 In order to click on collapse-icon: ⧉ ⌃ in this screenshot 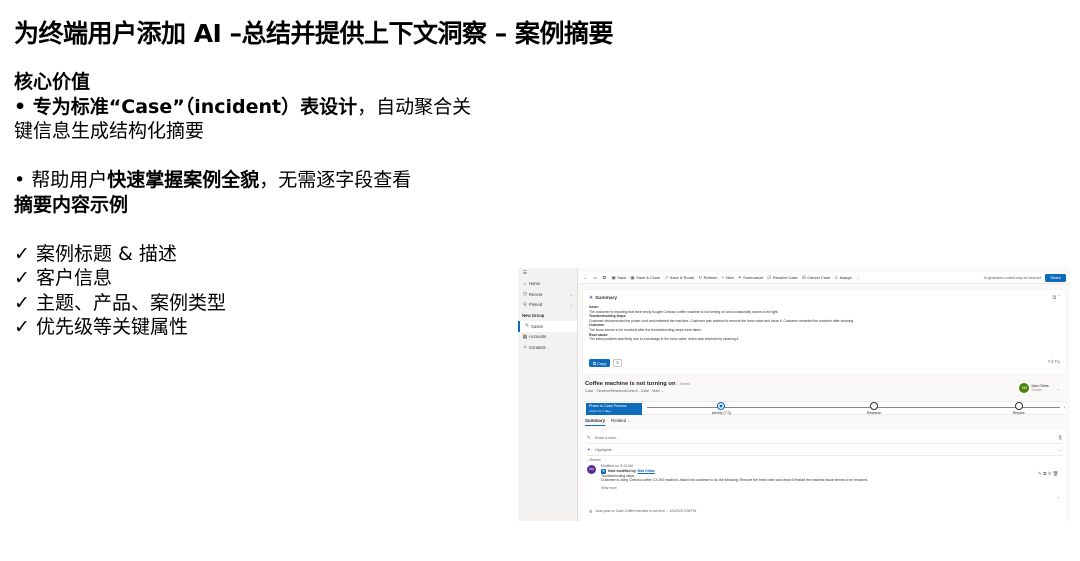, I will do `click(1056, 298)`.